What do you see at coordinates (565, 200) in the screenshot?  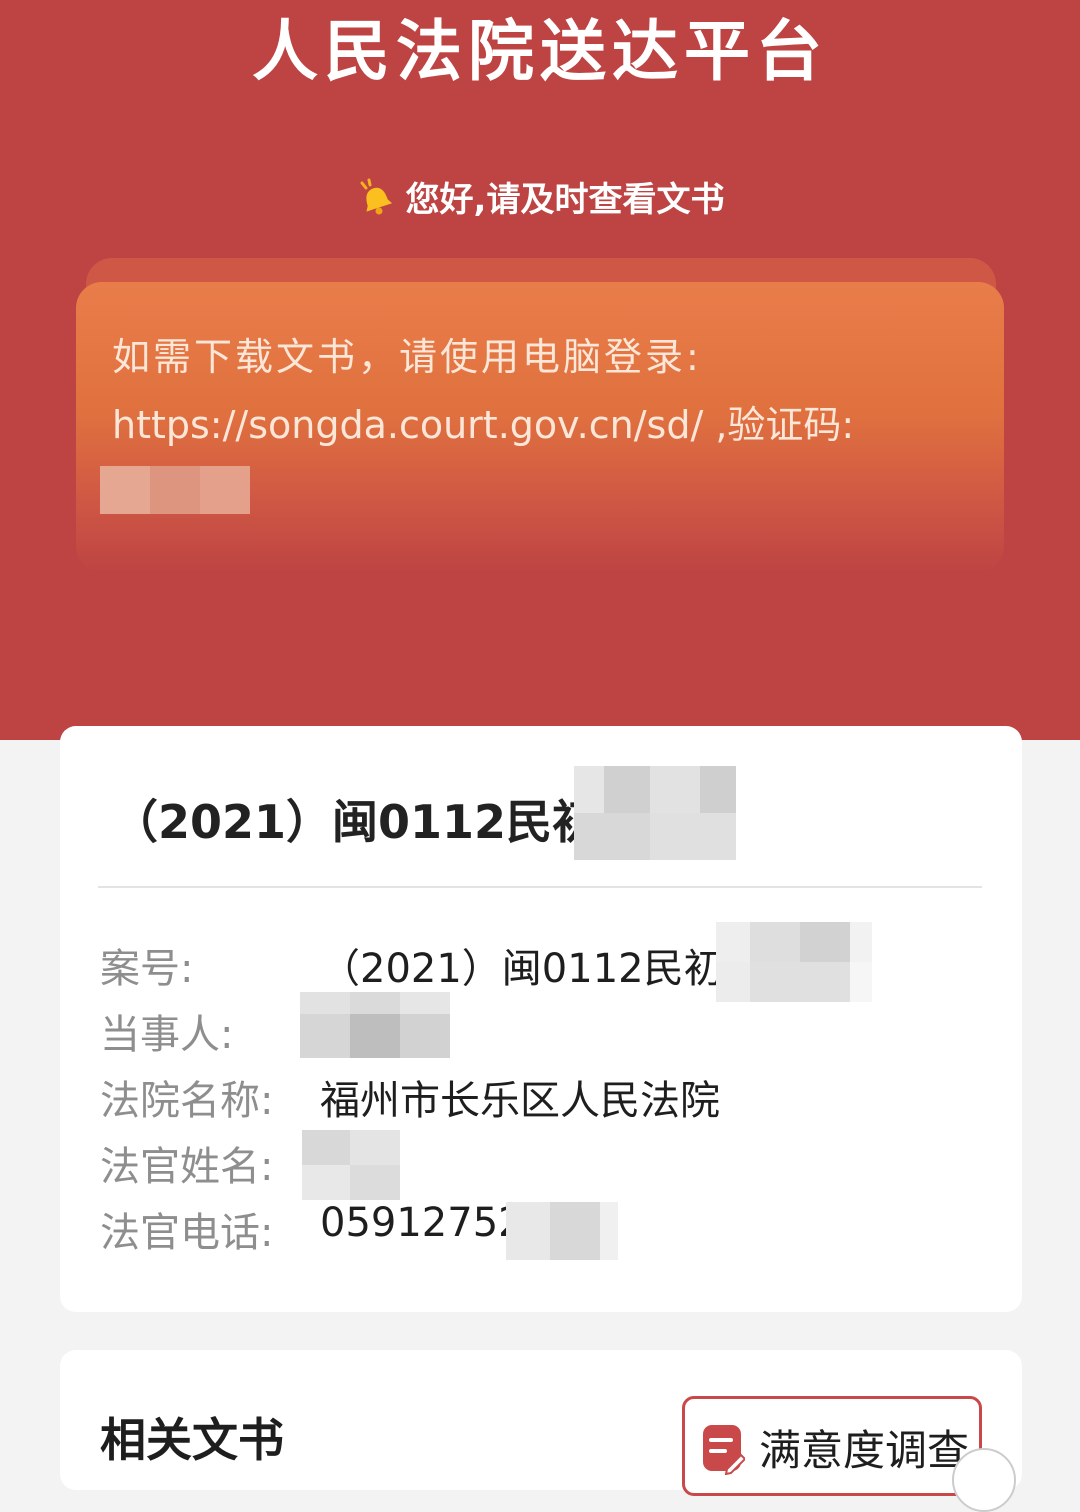 I see `greeting-text: 您好,请及时查看文书` at bounding box center [565, 200].